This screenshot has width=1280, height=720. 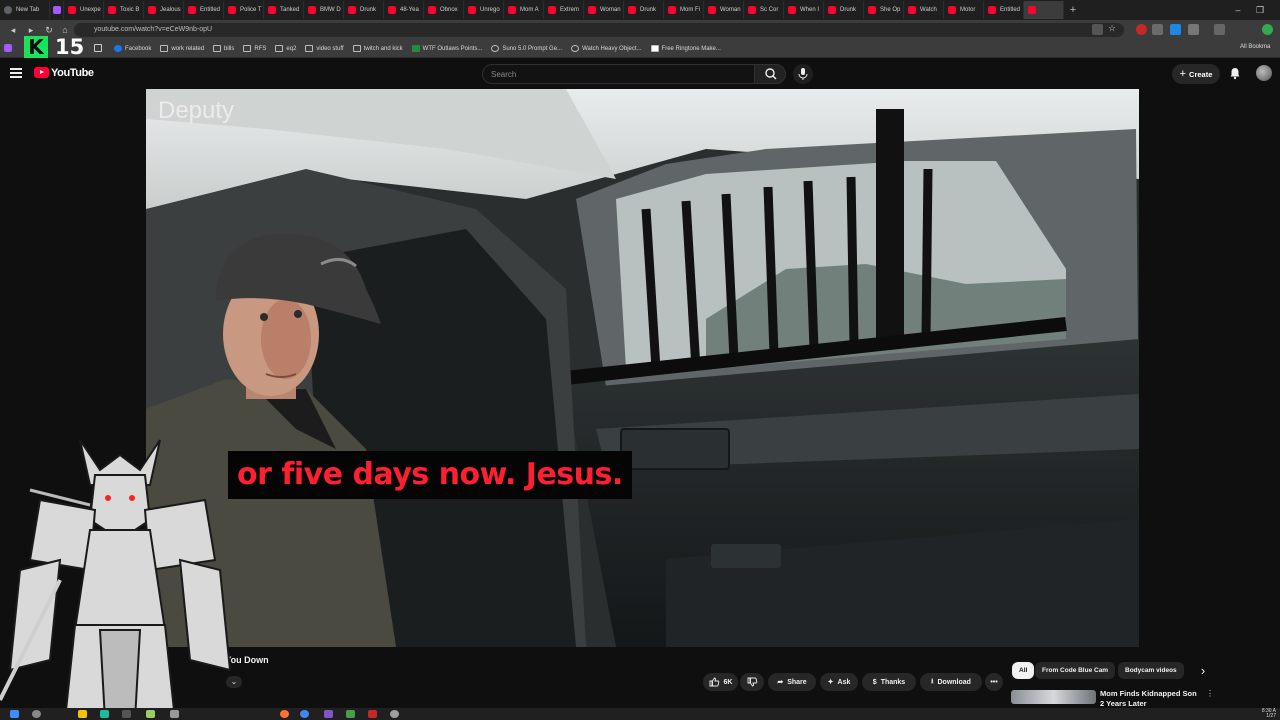 What do you see at coordinates (84, 10) in the screenshot?
I see `browser-tab: Unexpe` at bounding box center [84, 10].